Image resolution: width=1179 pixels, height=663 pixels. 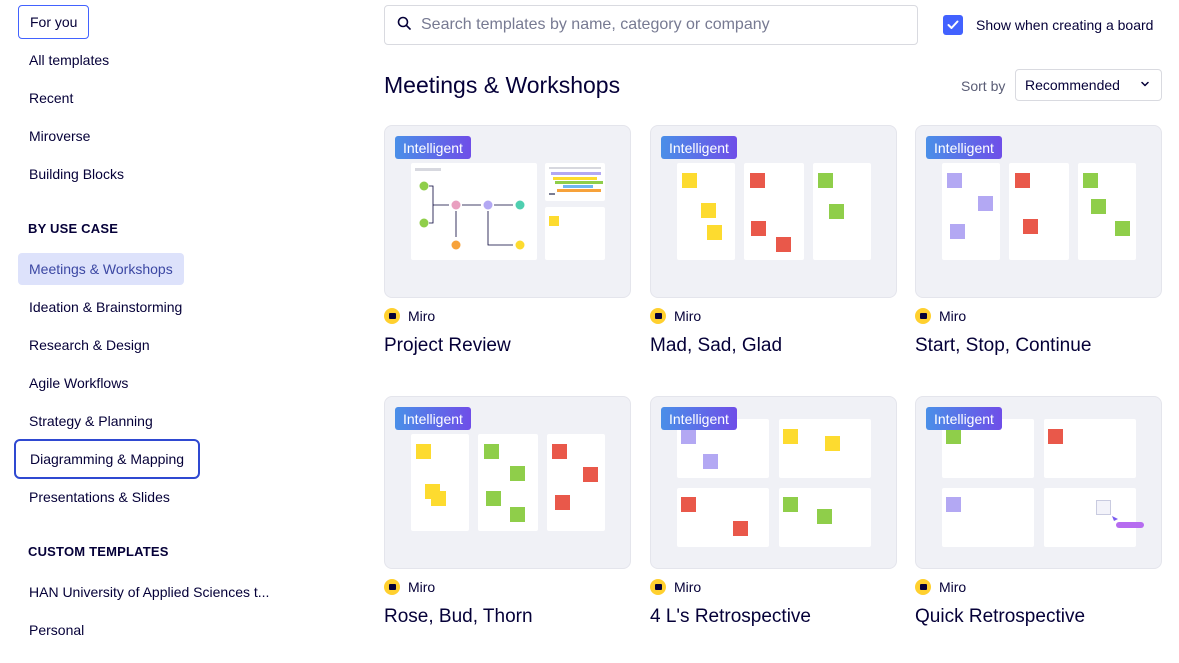 What do you see at coordinates (101, 269) in the screenshot?
I see `nav-meetings-workshops: Meetings & Workshops` at bounding box center [101, 269].